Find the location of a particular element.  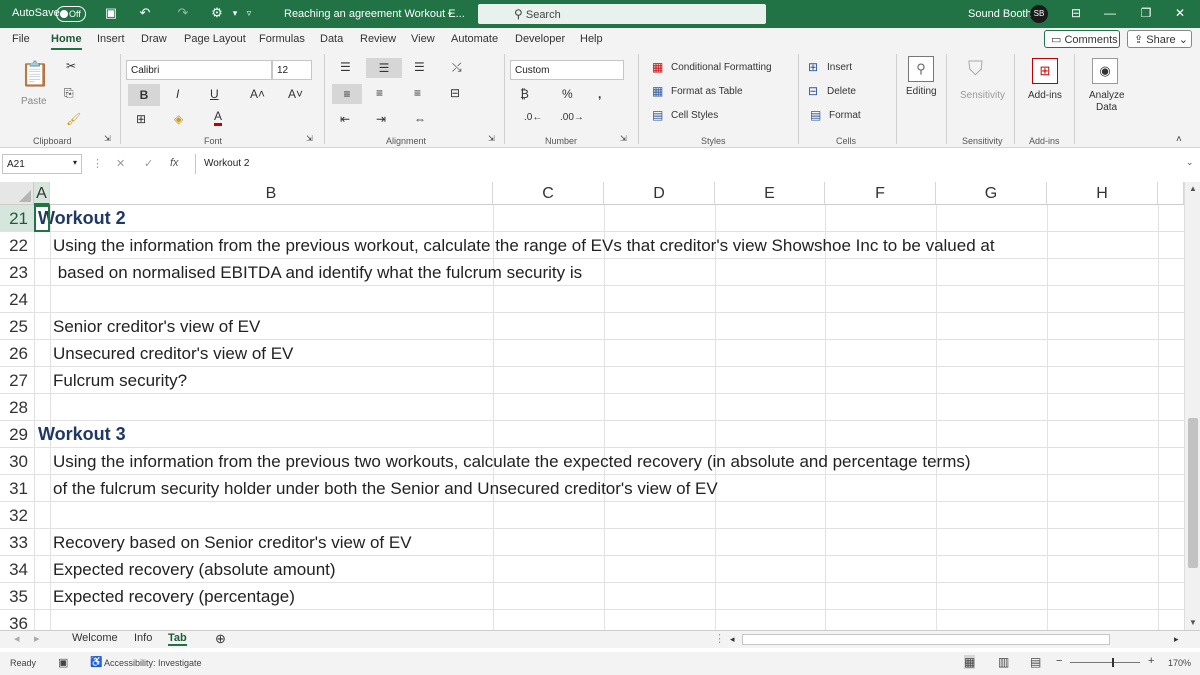

accessibility-status: Accessibility: Investigate is located at coordinates (153, 663).